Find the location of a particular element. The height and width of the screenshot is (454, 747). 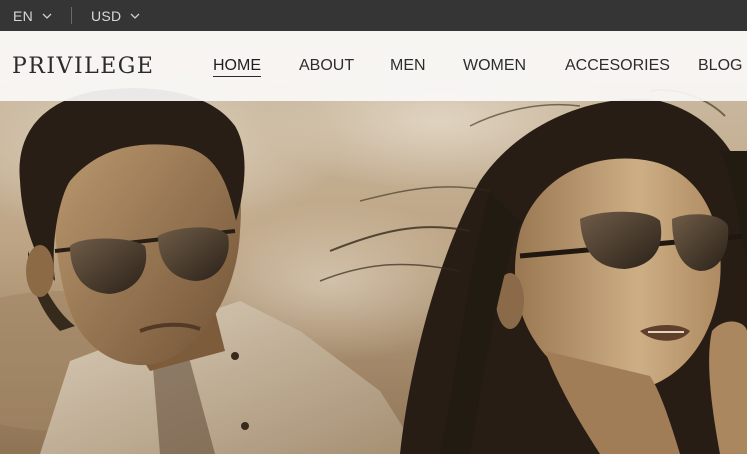

currency-selector: USD is located at coordinates (115, 15).